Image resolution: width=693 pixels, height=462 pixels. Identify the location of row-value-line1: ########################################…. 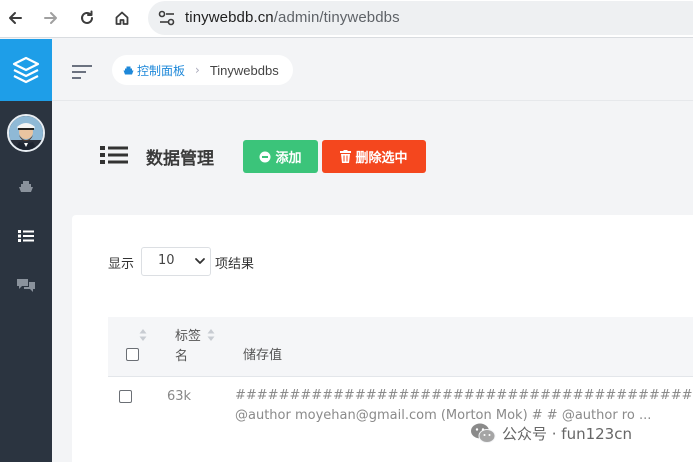
(464, 395).